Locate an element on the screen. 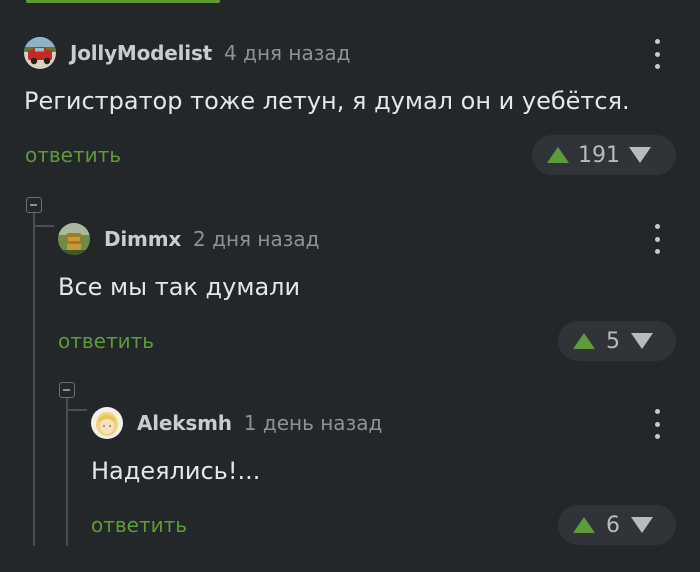 This screenshot has height=572, width=700. comment-time: 1 день назад is located at coordinates (313, 423).